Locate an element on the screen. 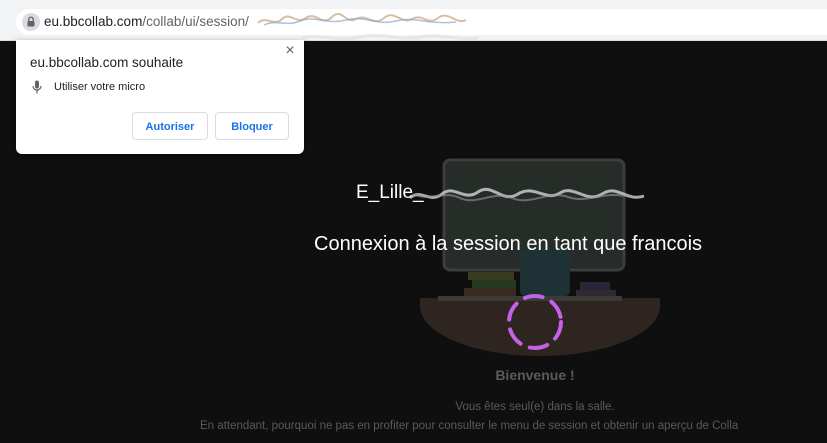 The width and height of the screenshot is (827, 443). close-icon: × is located at coordinates (290, 51).